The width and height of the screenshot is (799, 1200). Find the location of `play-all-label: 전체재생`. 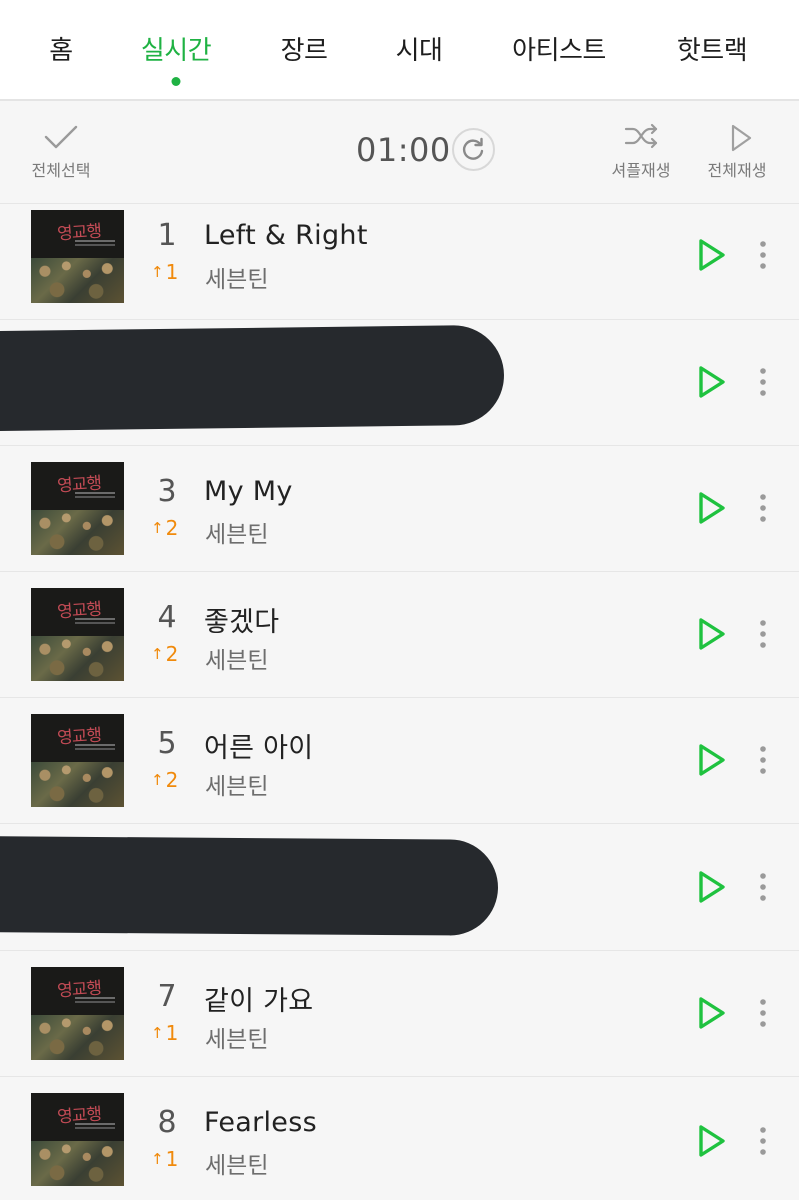

play-all-label: 전체재생 is located at coordinates (737, 170).